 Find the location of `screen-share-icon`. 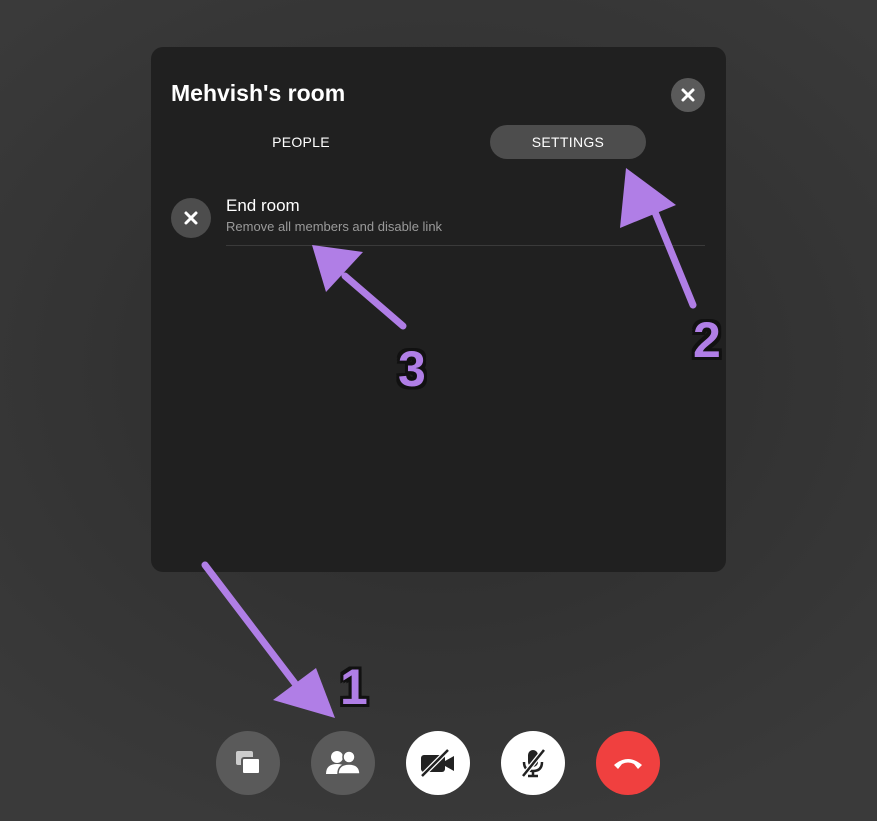

screen-share-icon is located at coordinates (248, 763).